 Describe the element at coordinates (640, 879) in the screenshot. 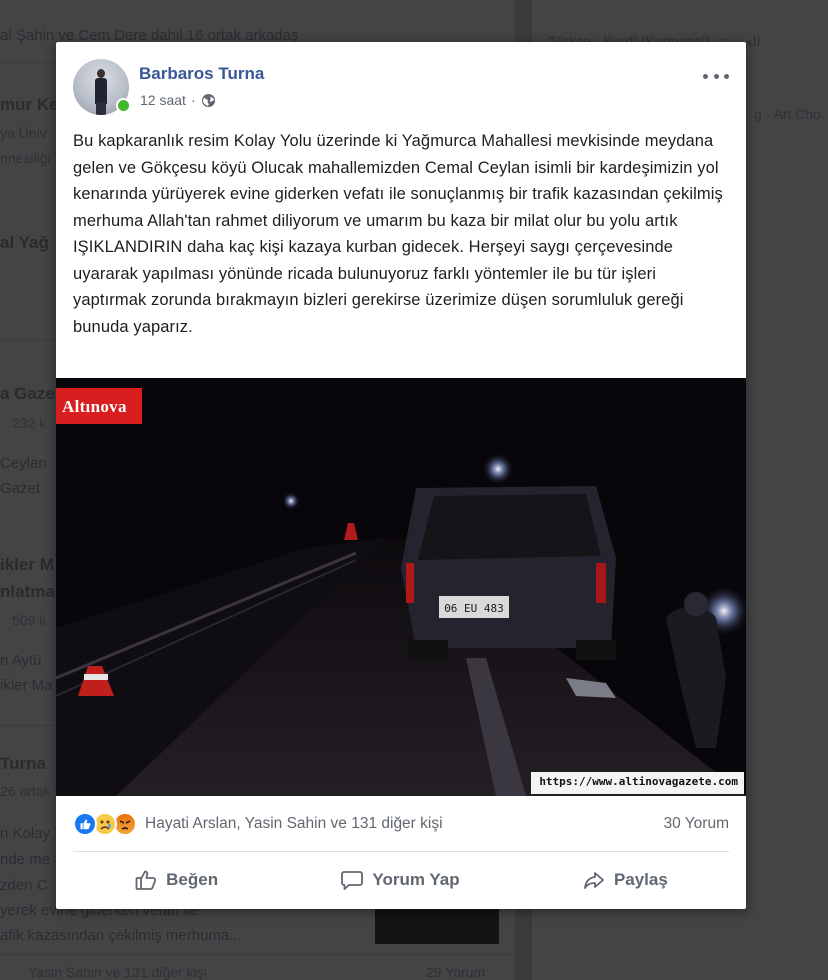

I see `share-label: Paylaş` at that location.